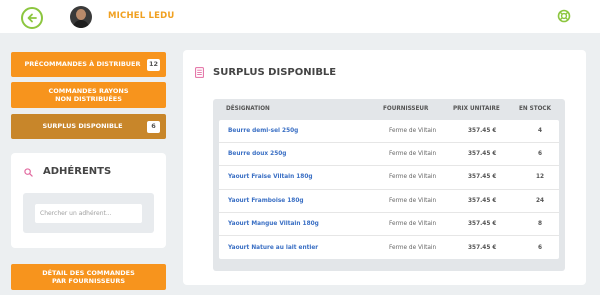  I want to click on commandes-rayons-button: COMMANDES RAYONS NON DISTRIBUÉES, so click(88, 95).